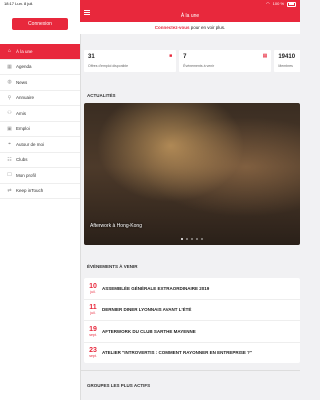 Image resolution: width=320 pixels, height=400 pixels. What do you see at coordinates (112, 266) in the screenshot?
I see `section-title-events: ÉVÉNEMENTS À VENIR` at bounding box center [112, 266].